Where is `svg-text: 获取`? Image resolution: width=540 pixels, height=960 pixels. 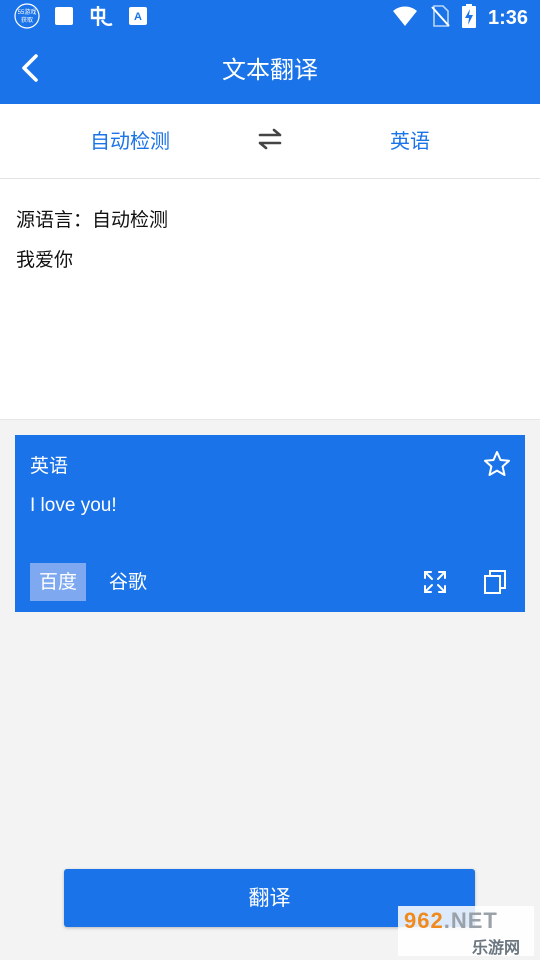
svg-text: 获取 is located at coordinates (27, 20).